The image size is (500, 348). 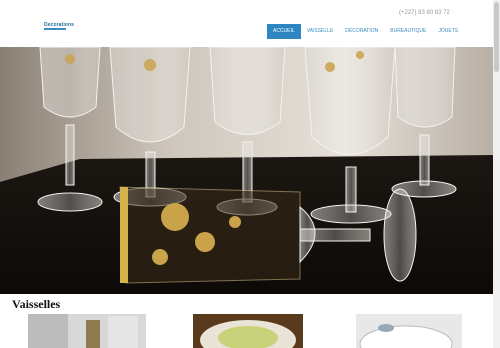 What do you see at coordinates (361, 31) in the screenshot?
I see `nav-item-decoration: DÉCORATION` at bounding box center [361, 31].